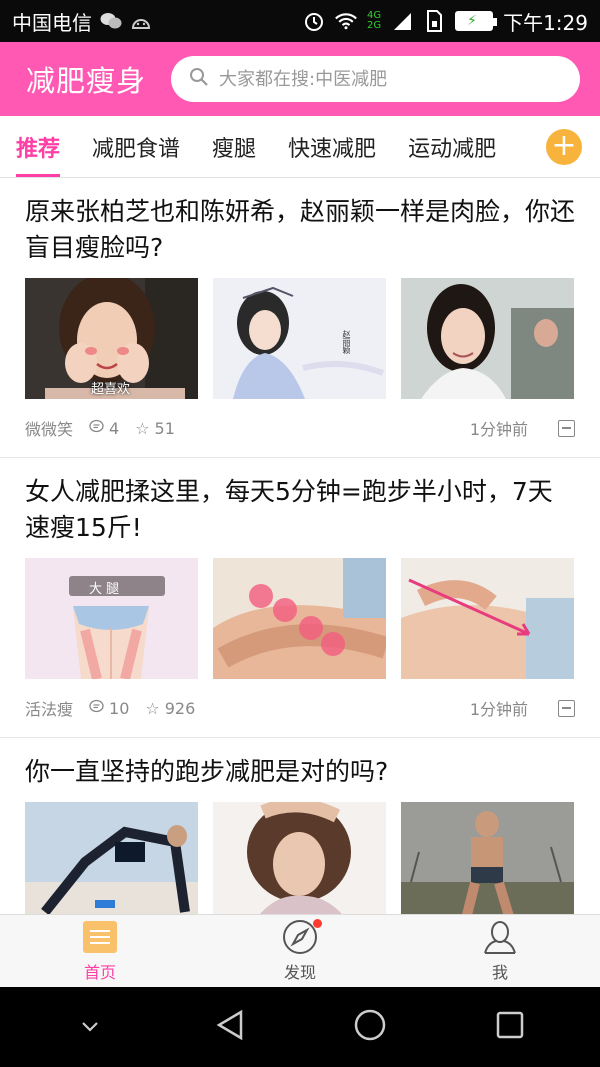  I want to click on nav-discover: 发现, so click(300, 951).